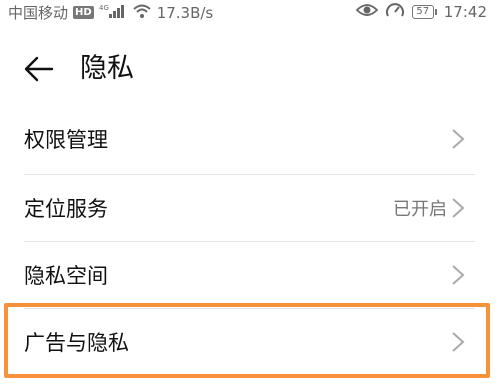 The height and width of the screenshot is (389, 499). What do you see at coordinates (66, 276) in the screenshot?
I see `list-item-label: 隐私空间` at bounding box center [66, 276].